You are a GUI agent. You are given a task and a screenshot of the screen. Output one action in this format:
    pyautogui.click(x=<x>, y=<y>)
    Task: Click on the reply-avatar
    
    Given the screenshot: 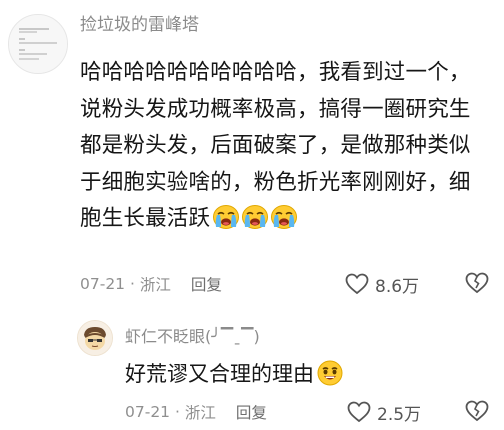 What is the action you would take?
    pyautogui.click(x=95, y=338)
    